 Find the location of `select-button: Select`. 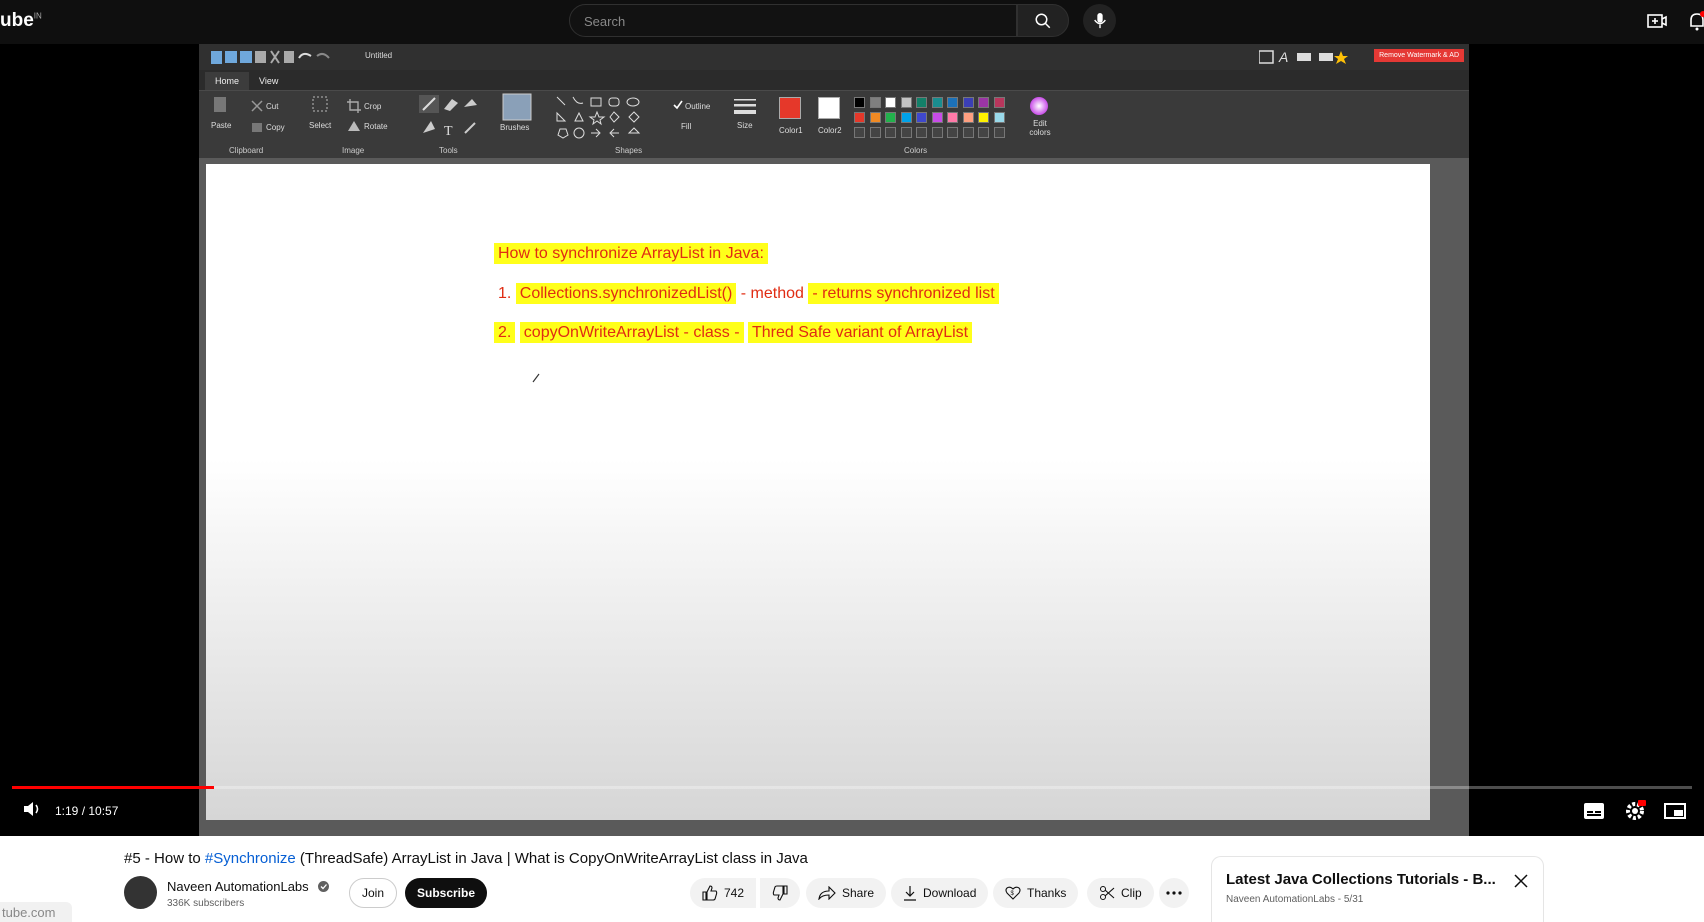

select-button: Select is located at coordinates (320, 125).